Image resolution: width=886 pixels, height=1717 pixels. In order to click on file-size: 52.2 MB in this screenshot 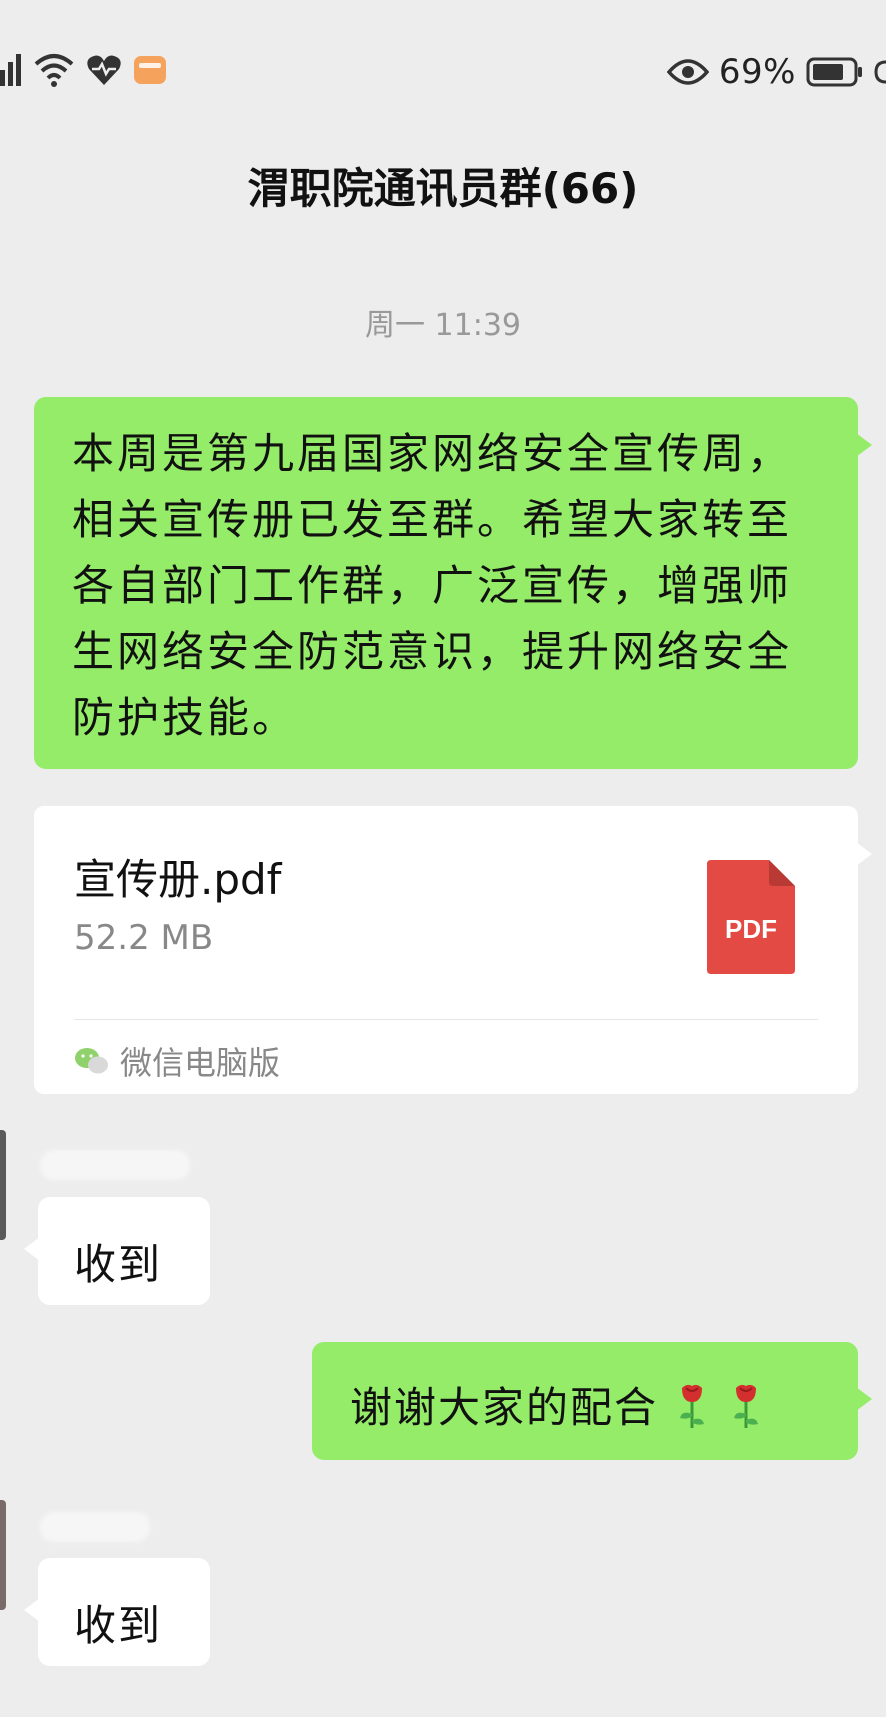, I will do `click(144, 938)`.